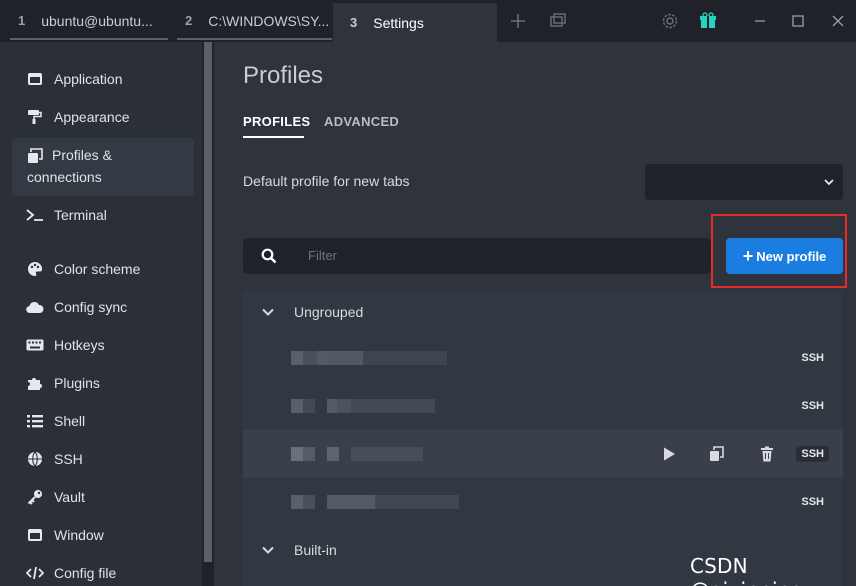  Describe the element at coordinates (92, 117) in the screenshot. I see `sidebar-item-label: Appearance` at that location.